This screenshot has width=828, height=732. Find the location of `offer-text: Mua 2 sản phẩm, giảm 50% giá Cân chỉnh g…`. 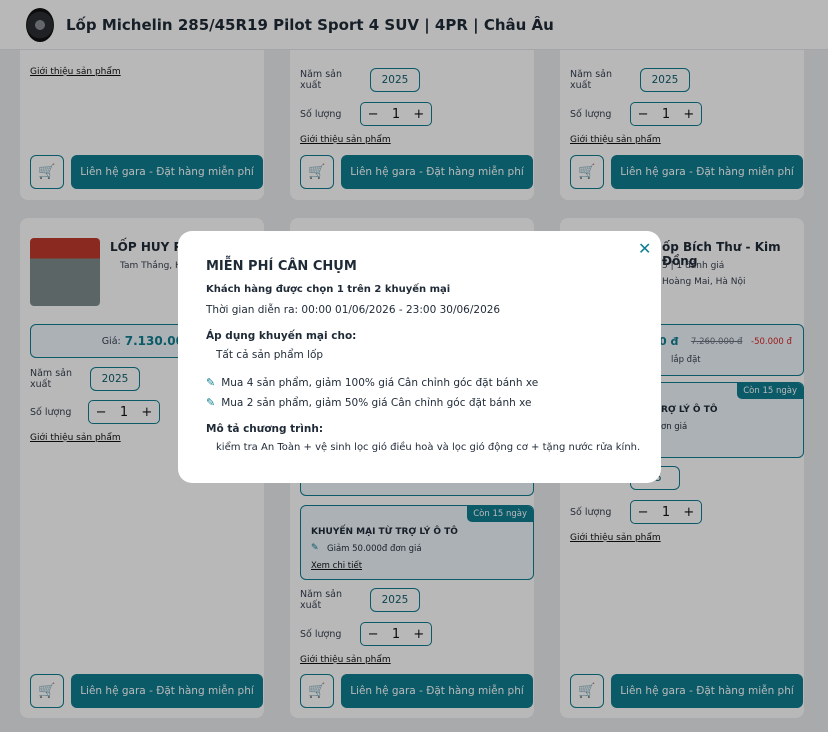

offer-text: Mua 2 sản phẩm, giảm 50% giá Cân chỉnh g… is located at coordinates (376, 402).